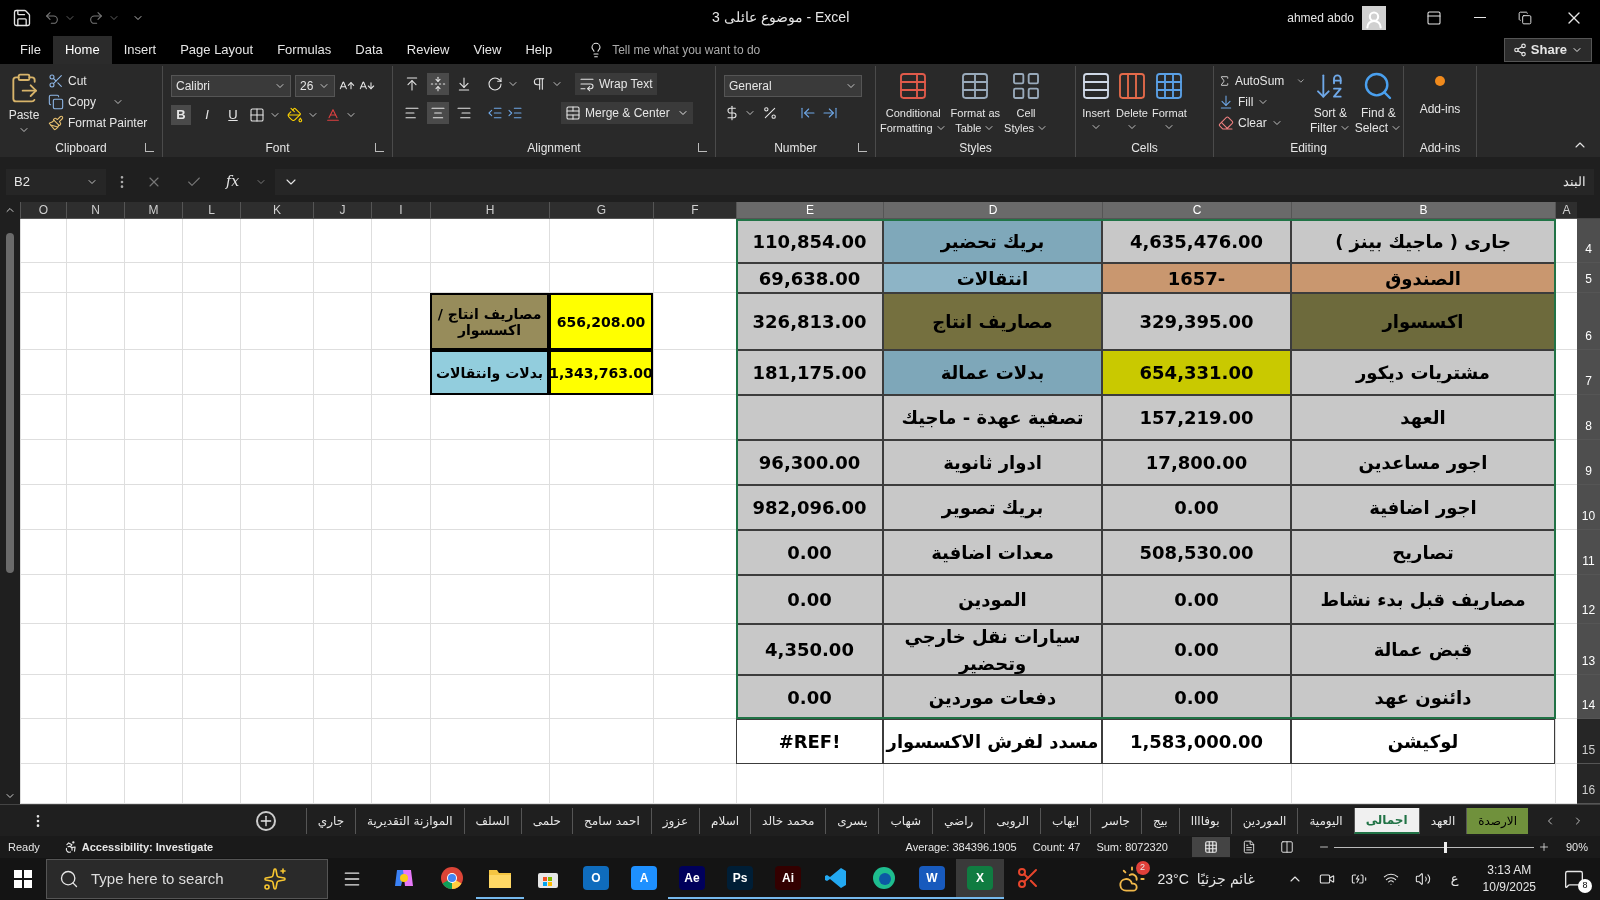 The image size is (1600, 900). I want to click on menu-tab: File, so click(30, 49).